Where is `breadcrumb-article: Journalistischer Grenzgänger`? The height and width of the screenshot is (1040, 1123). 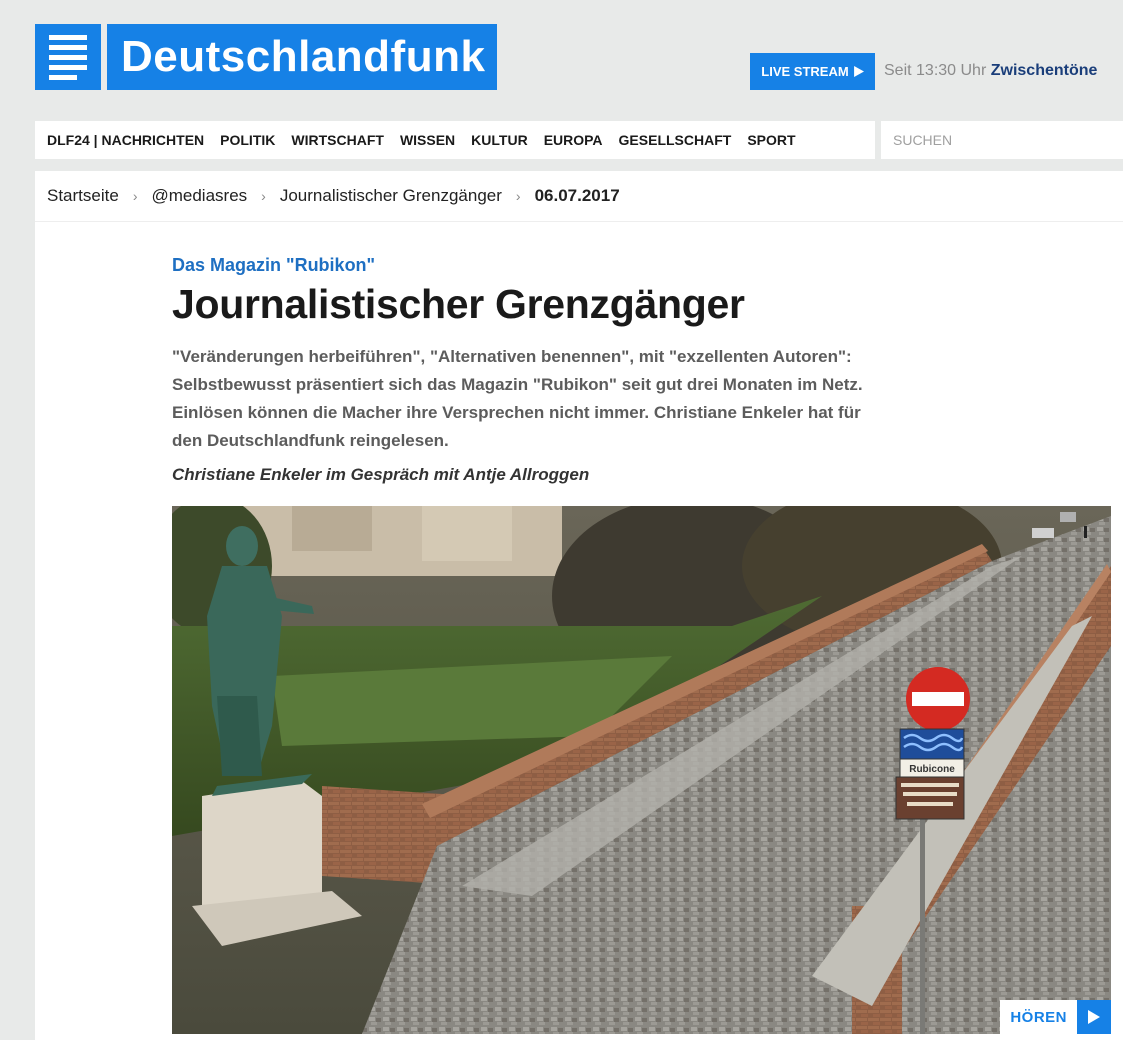 breadcrumb-article: Journalistischer Grenzgänger is located at coordinates (391, 196).